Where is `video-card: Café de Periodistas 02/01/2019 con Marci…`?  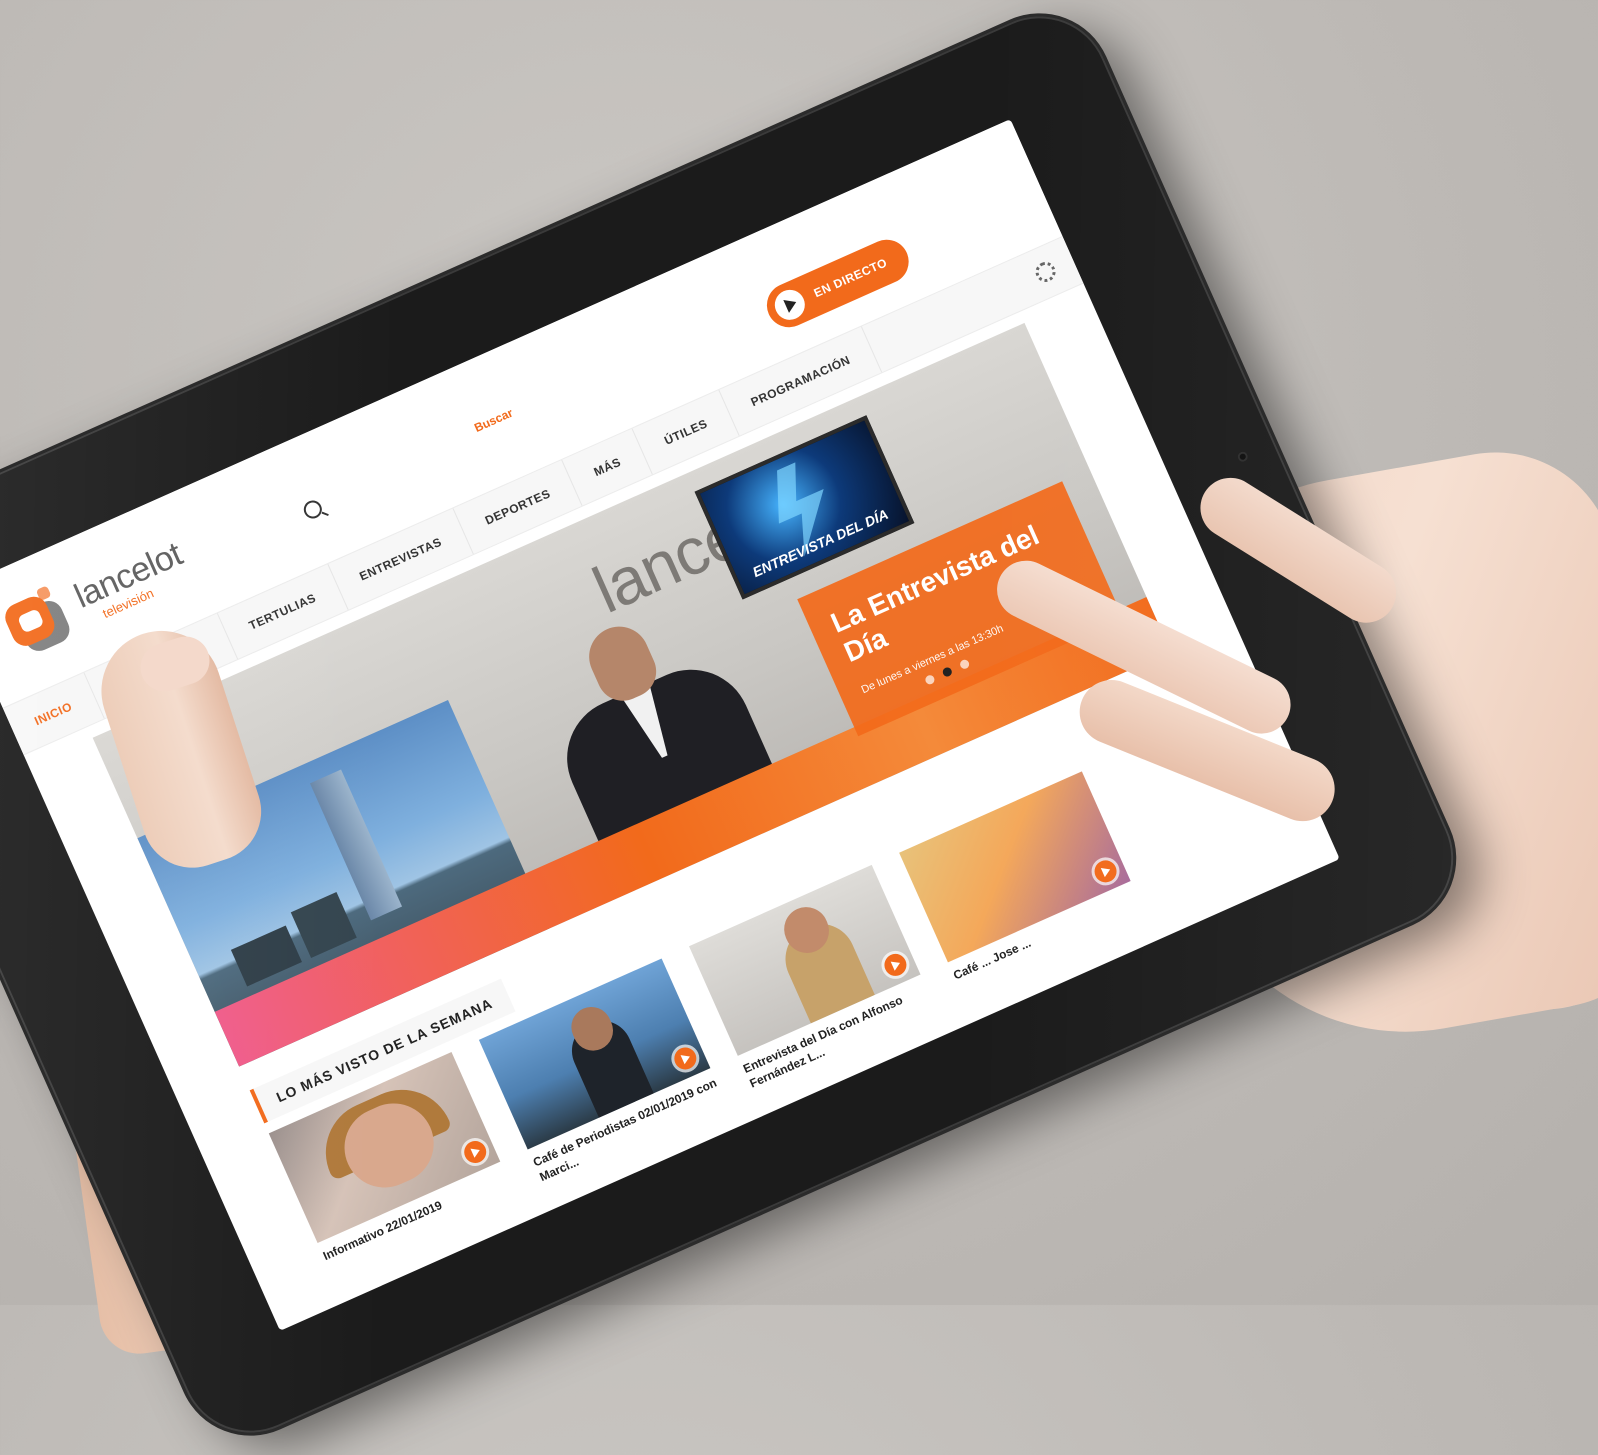
video-card: Café de Periodistas 02/01/2019 con Marci… is located at coordinates (602, 1071).